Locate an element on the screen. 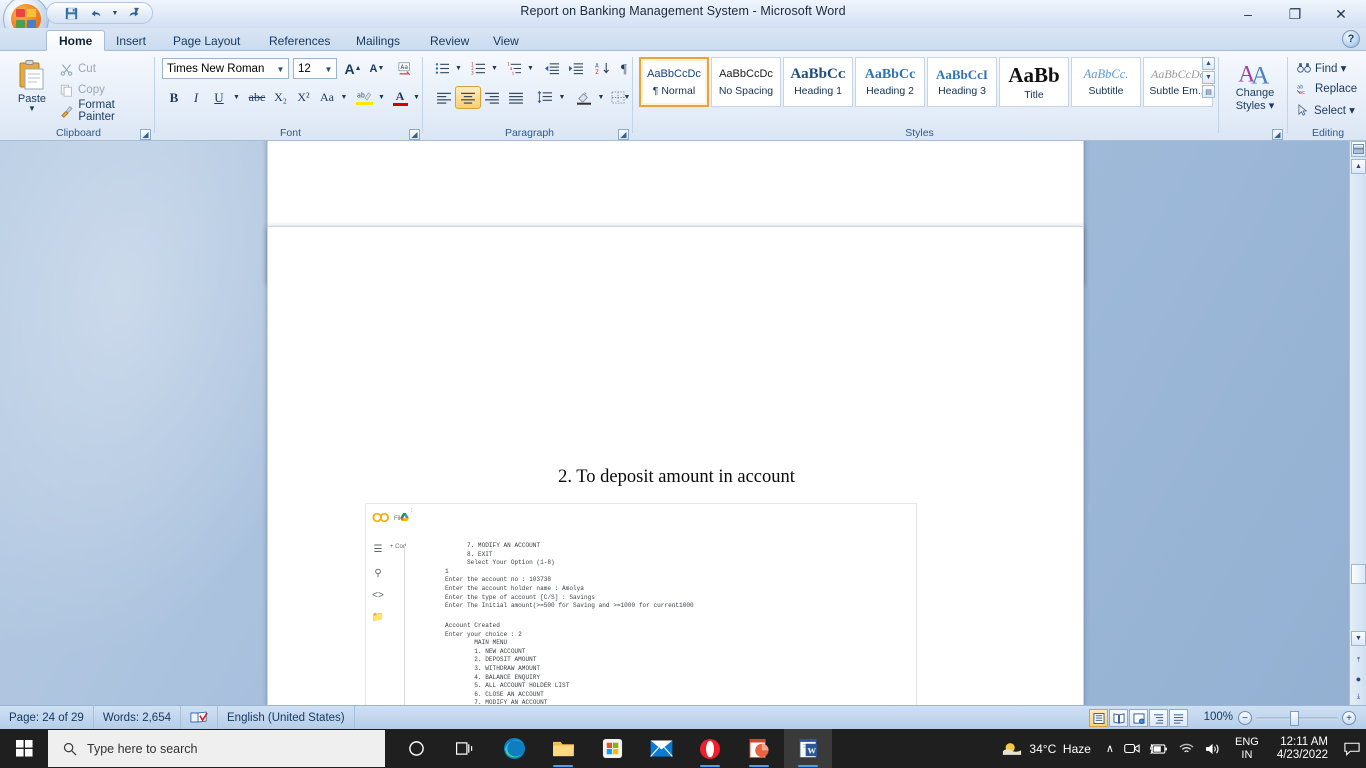 The height and width of the screenshot is (768, 1366). web-layout-view-button is located at coordinates (1138, 718).